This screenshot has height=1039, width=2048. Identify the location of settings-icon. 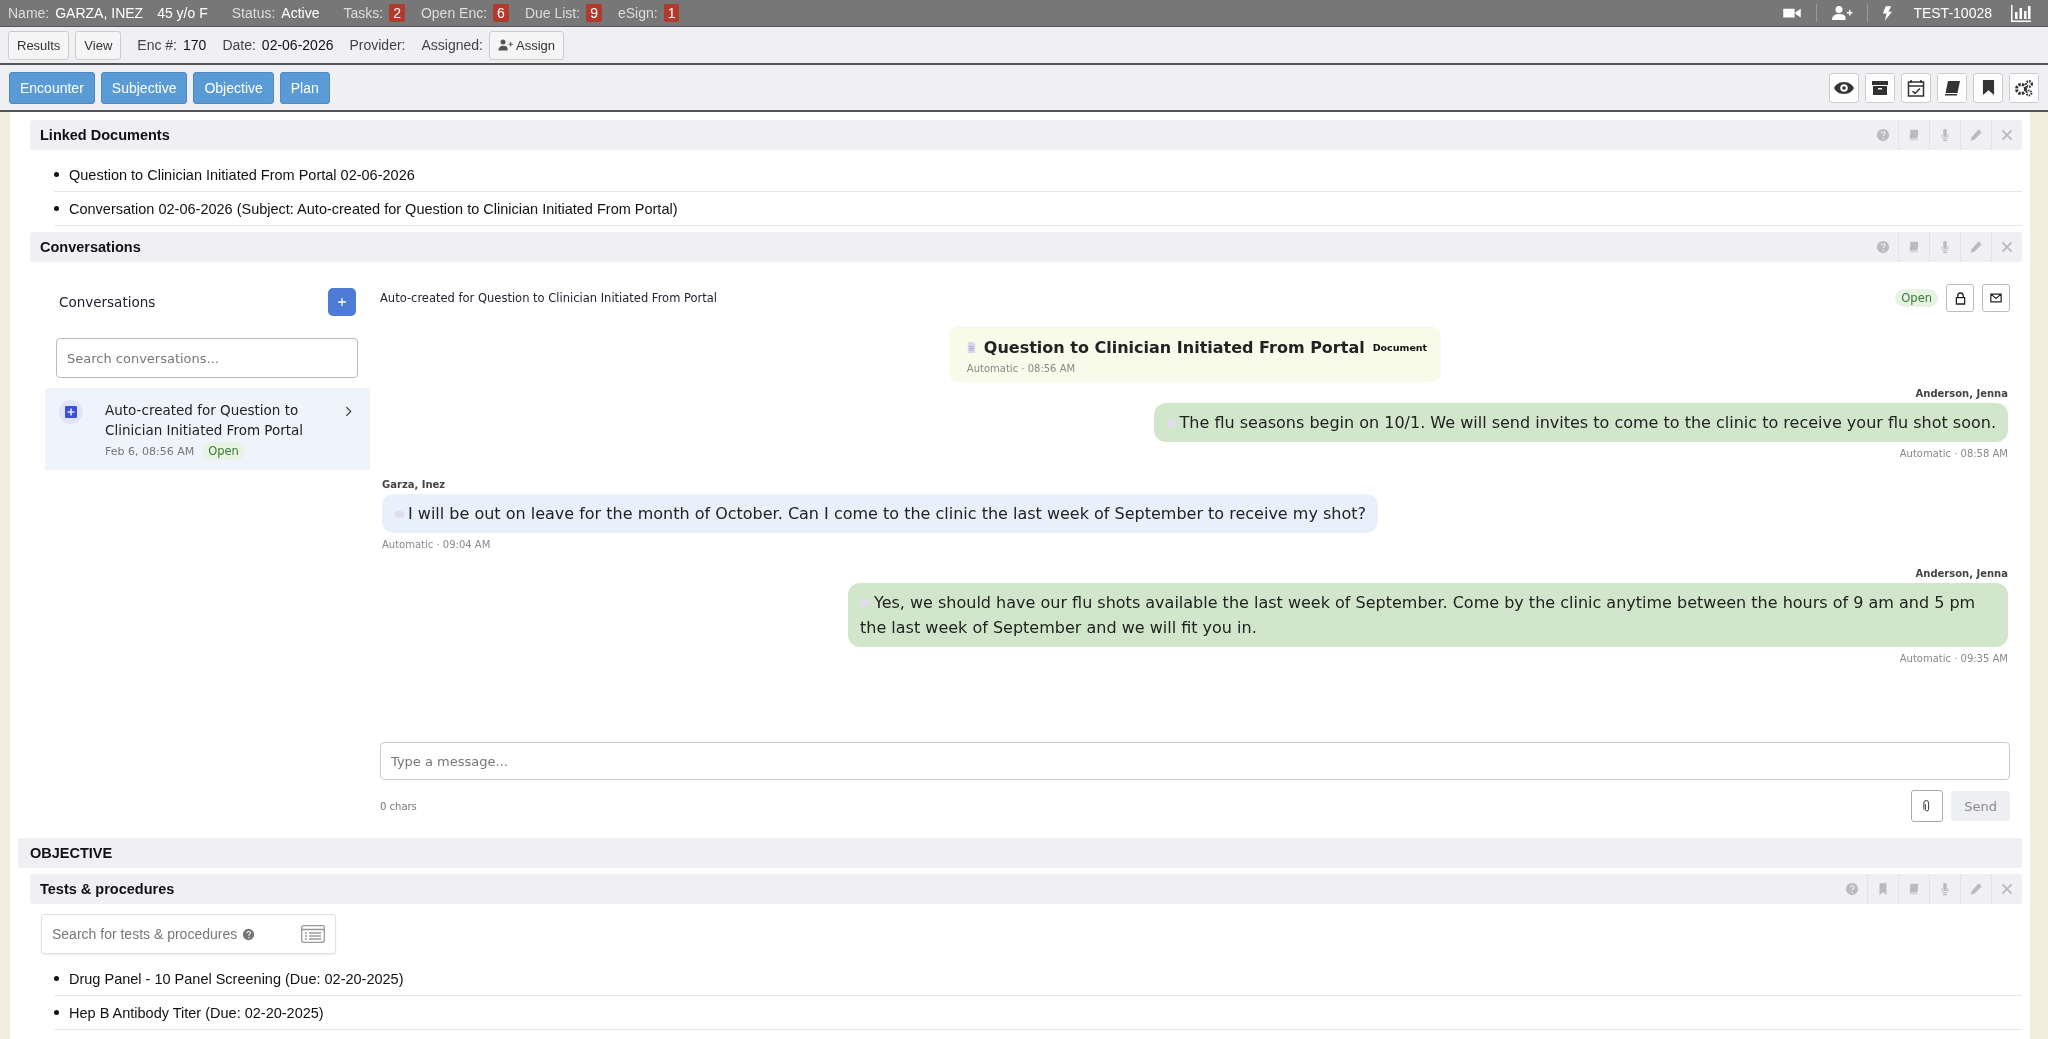
(2024, 87).